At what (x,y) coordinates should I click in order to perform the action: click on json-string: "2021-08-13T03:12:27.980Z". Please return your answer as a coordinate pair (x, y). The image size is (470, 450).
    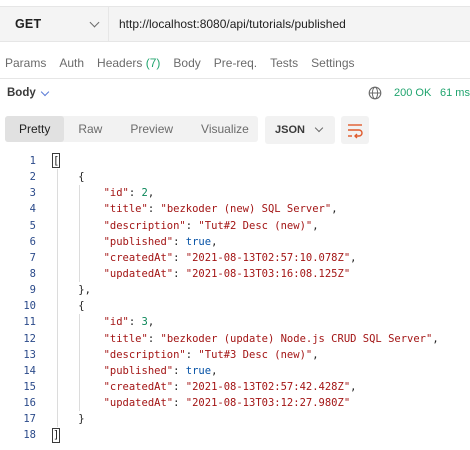
    Looking at the image, I should click on (268, 403).